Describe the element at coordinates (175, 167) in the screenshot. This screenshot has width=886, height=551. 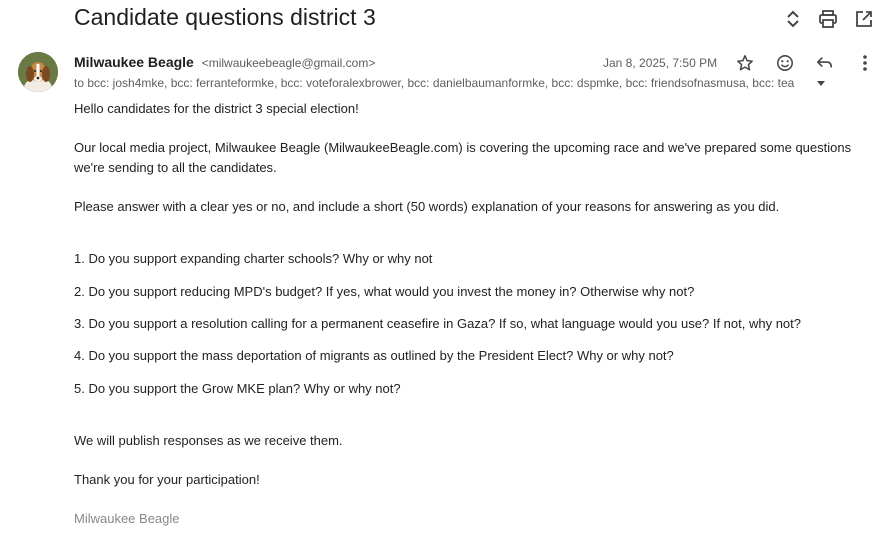
I see `body-intro-line2: we're sending to all the candidates.` at that location.